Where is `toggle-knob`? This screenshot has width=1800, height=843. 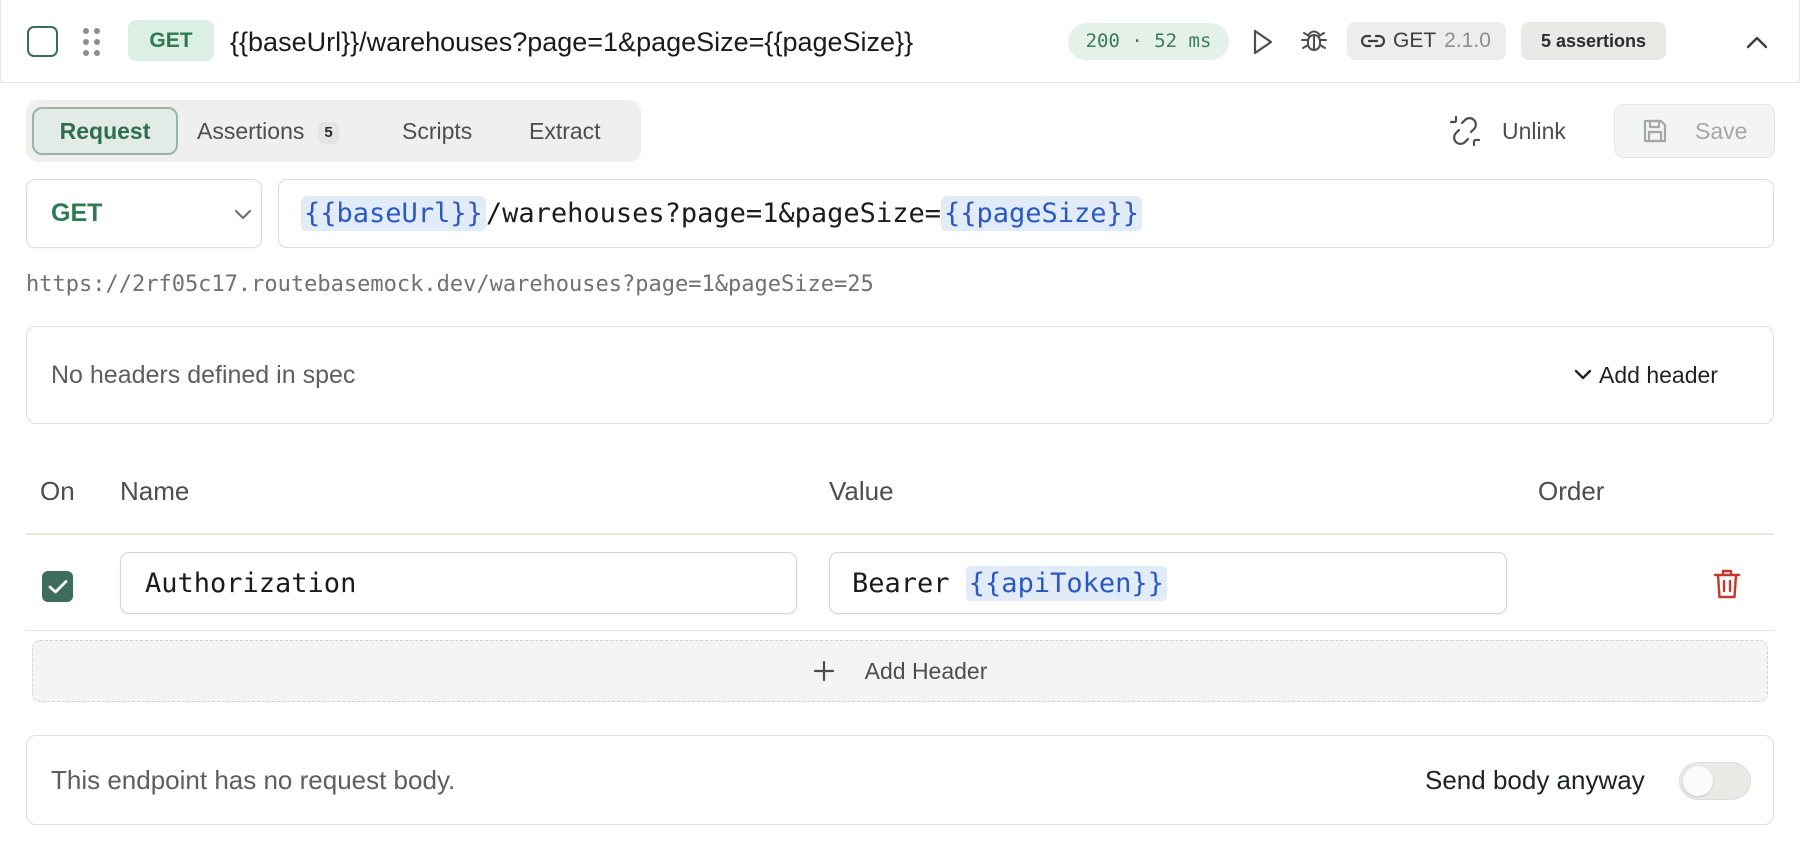
toggle-knob is located at coordinates (1698, 781).